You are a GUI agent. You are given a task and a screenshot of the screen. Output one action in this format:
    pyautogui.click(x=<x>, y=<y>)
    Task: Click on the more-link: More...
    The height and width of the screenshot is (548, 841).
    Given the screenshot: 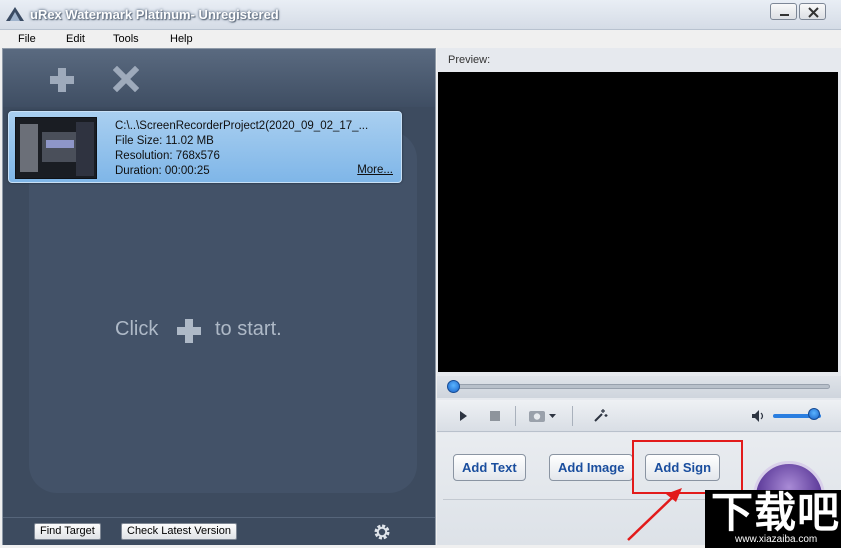 What is the action you would take?
    pyautogui.click(x=375, y=170)
    